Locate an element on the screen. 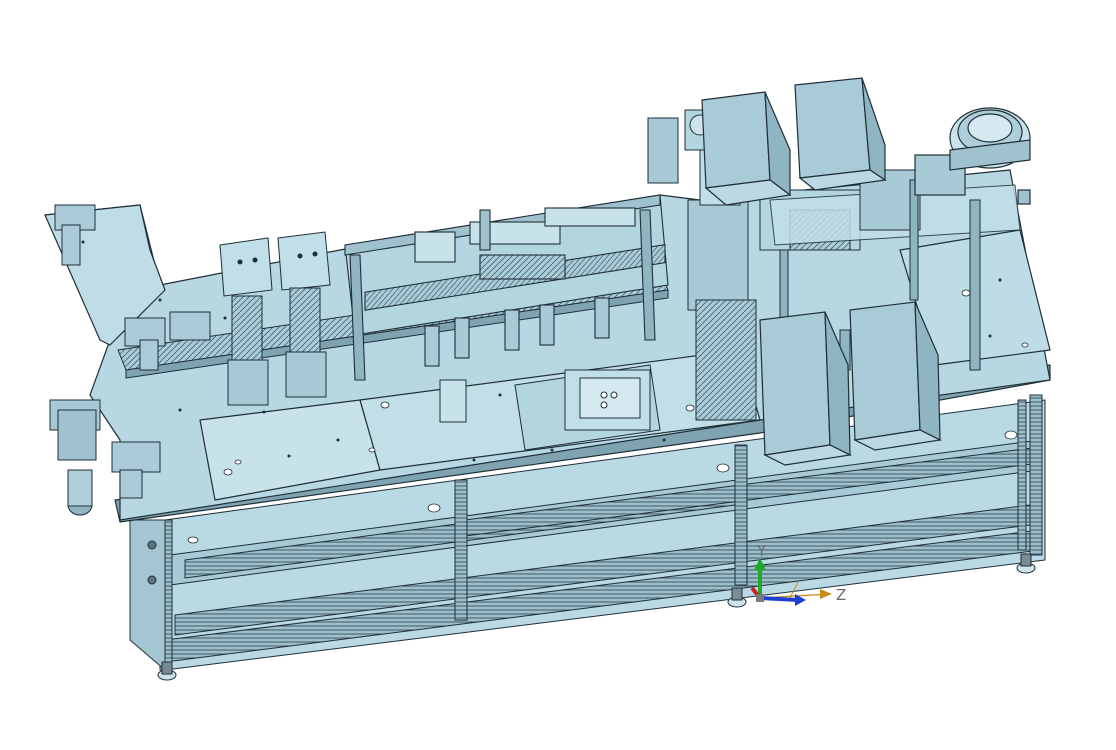 This screenshot has width=1116, height=750. z-axis-extension-arrow is located at coordinates (826, 594).